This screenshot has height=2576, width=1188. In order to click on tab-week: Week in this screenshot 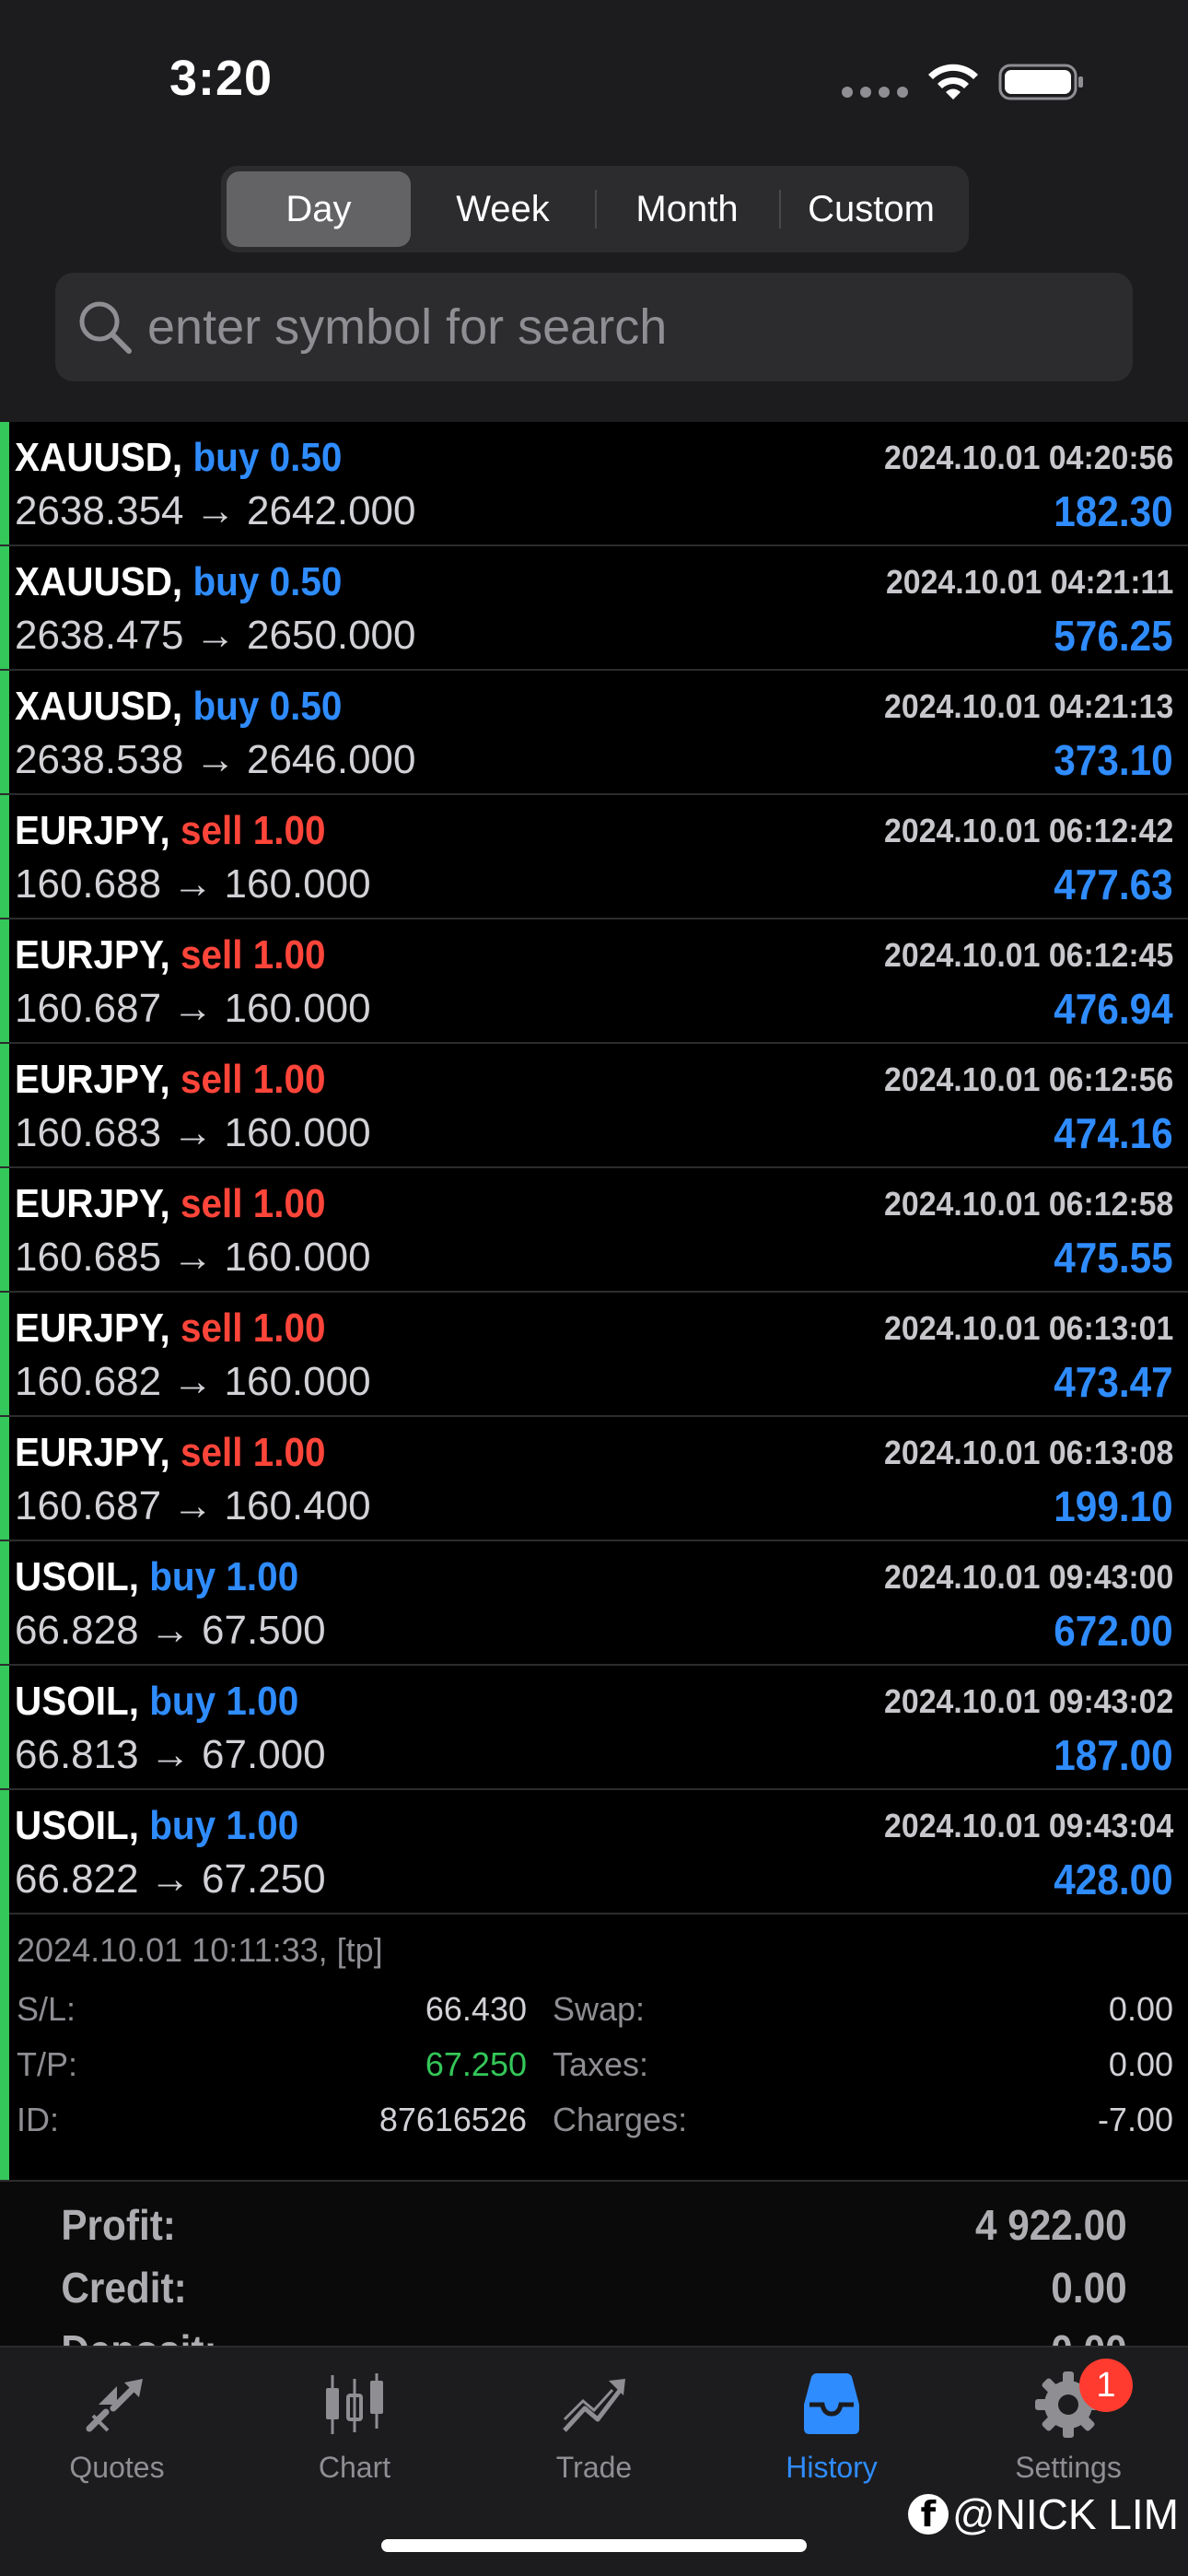, I will do `click(503, 209)`.